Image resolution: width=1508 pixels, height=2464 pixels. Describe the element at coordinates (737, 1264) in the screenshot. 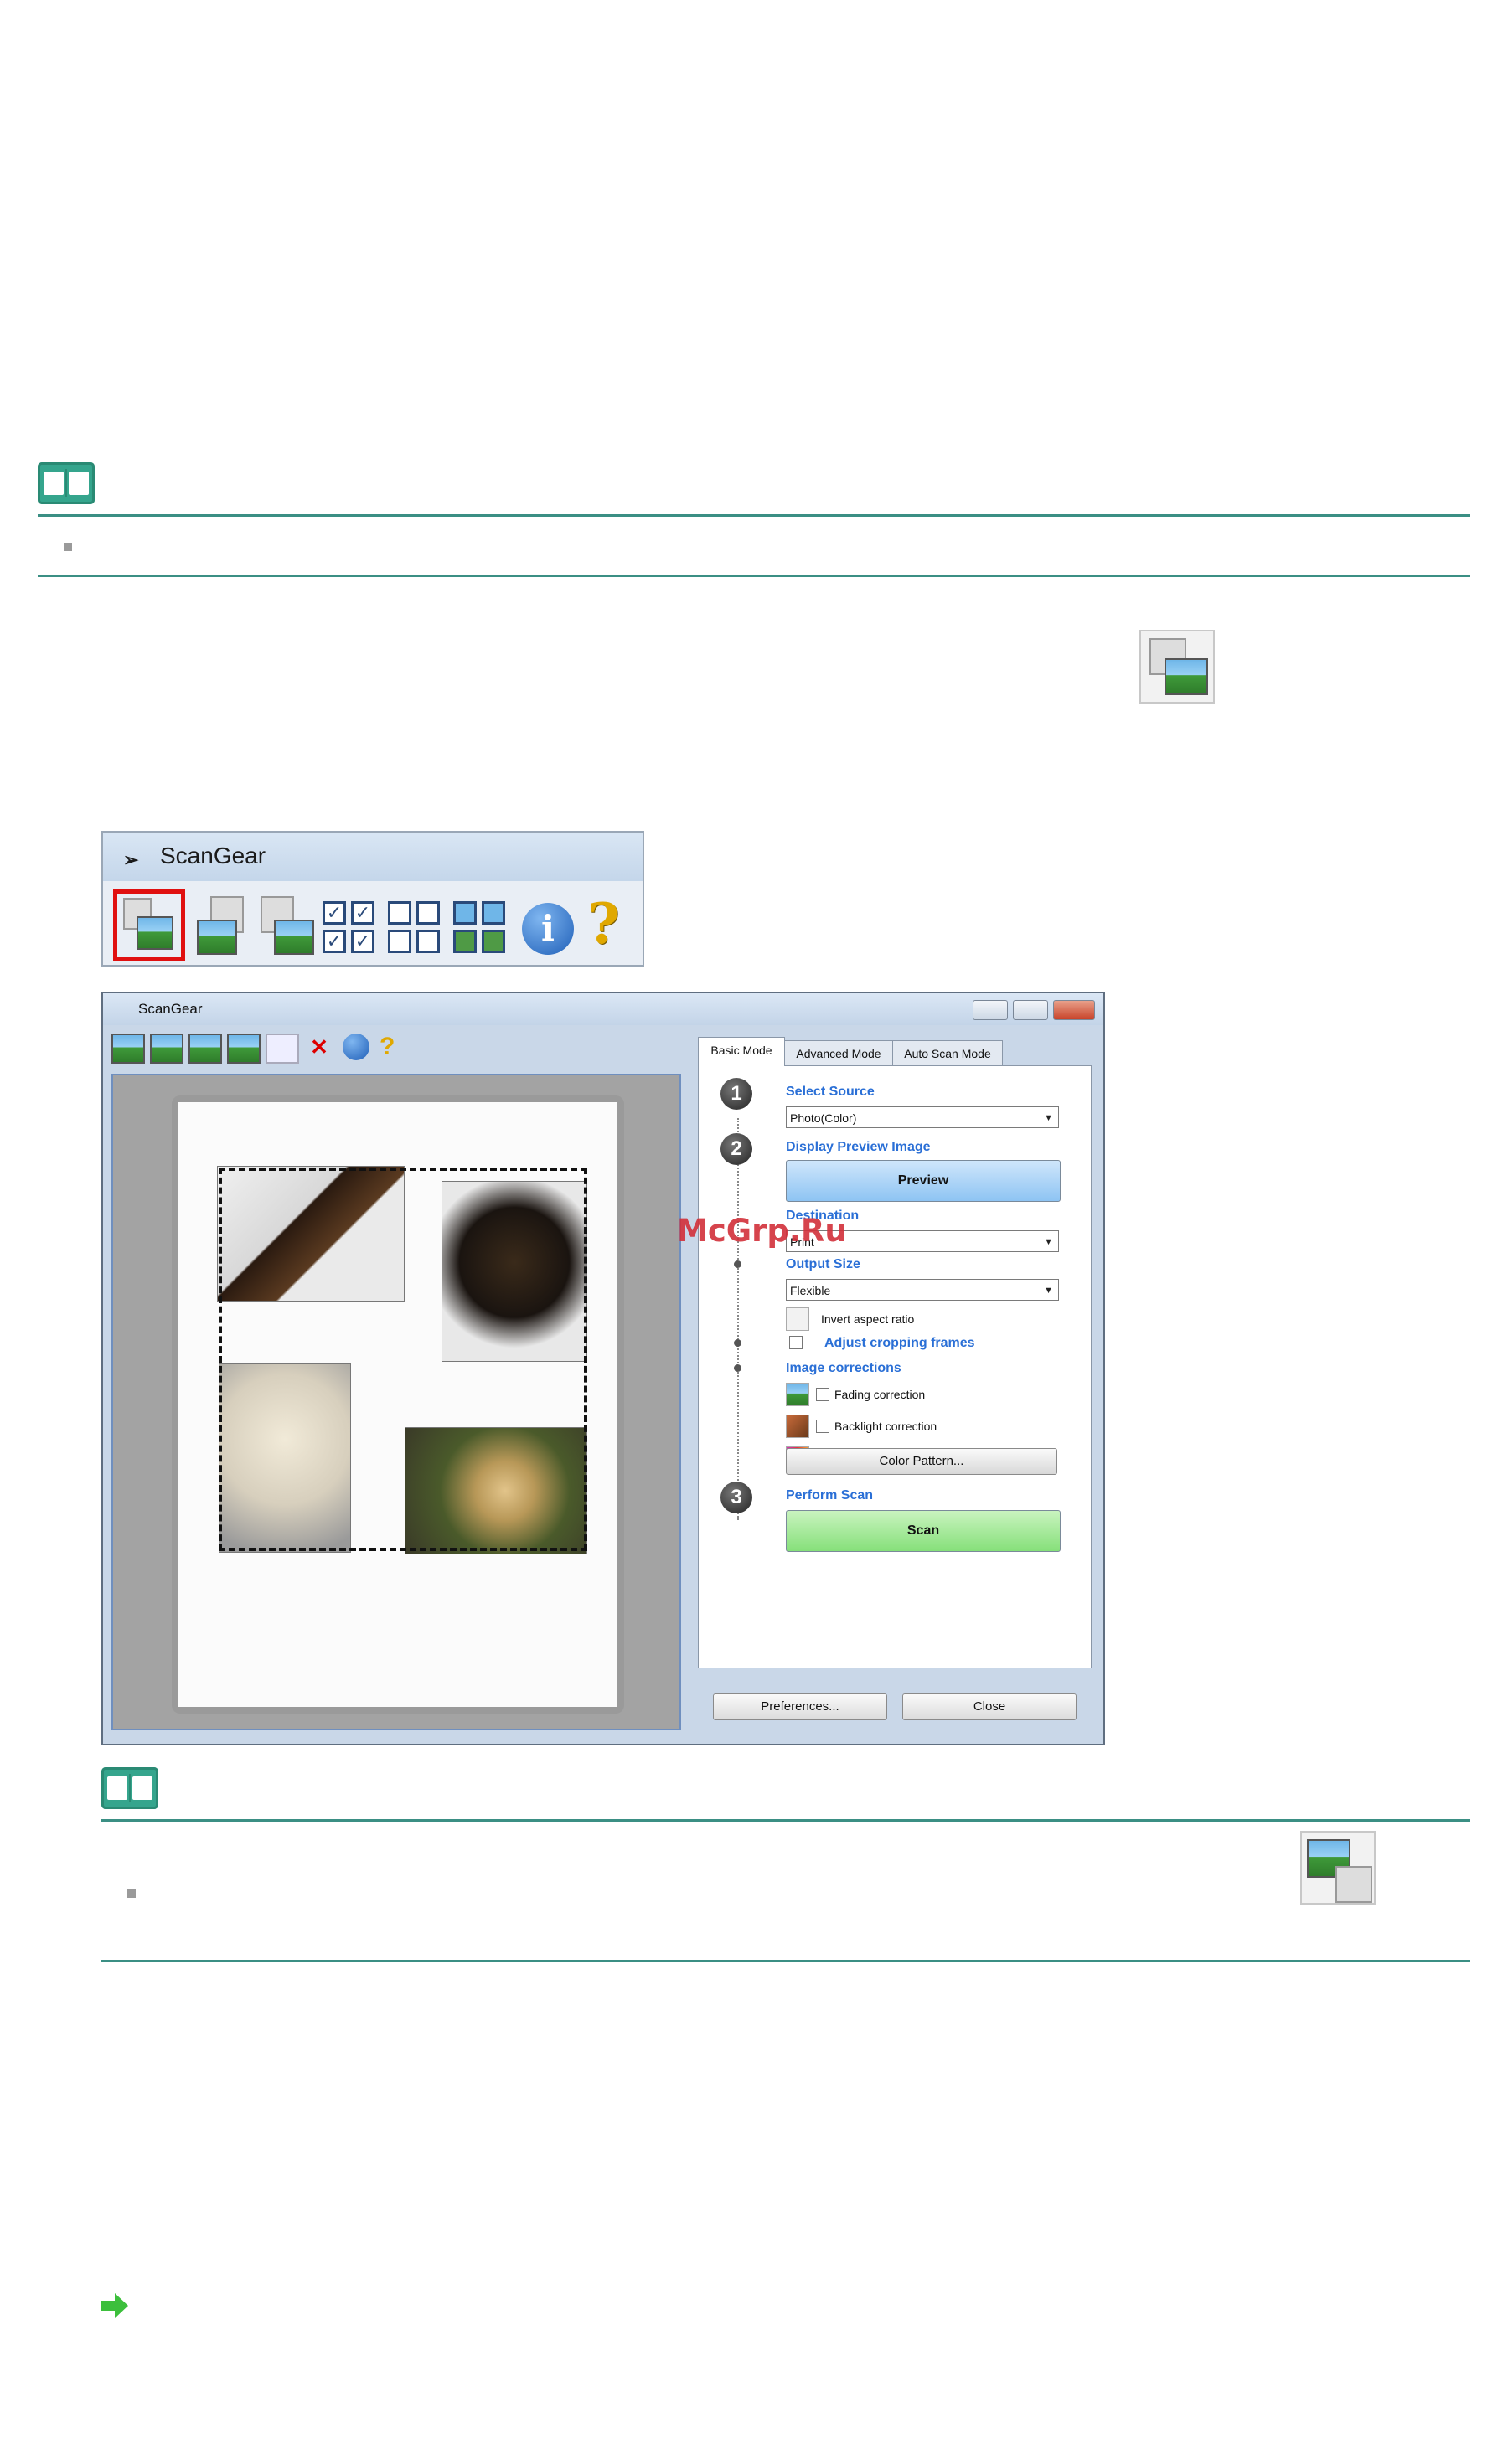

I see `output-size-dot` at that location.